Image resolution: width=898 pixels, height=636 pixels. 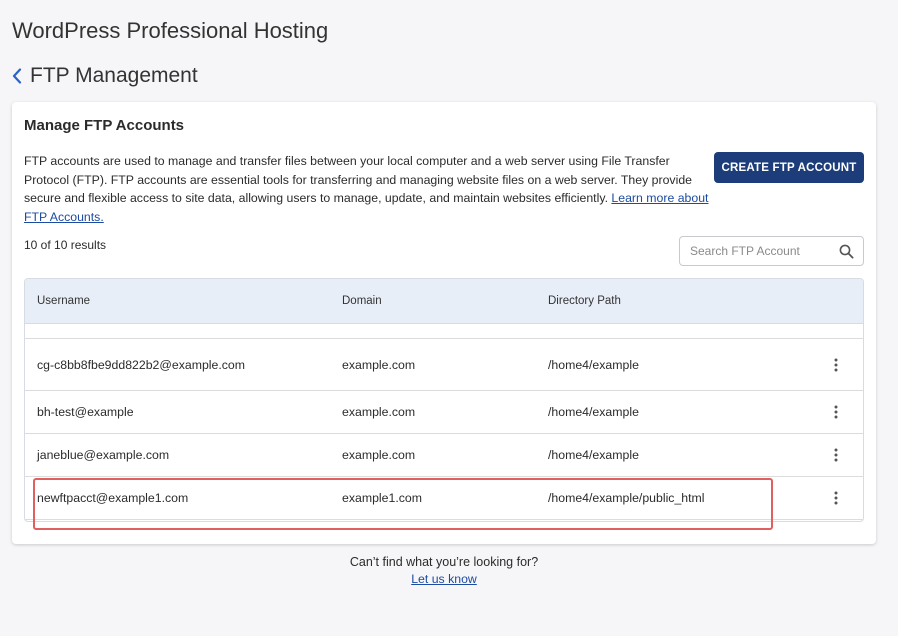 What do you see at coordinates (103, 455) in the screenshot?
I see `username-cell: janeblue@example.com` at bounding box center [103, 455].